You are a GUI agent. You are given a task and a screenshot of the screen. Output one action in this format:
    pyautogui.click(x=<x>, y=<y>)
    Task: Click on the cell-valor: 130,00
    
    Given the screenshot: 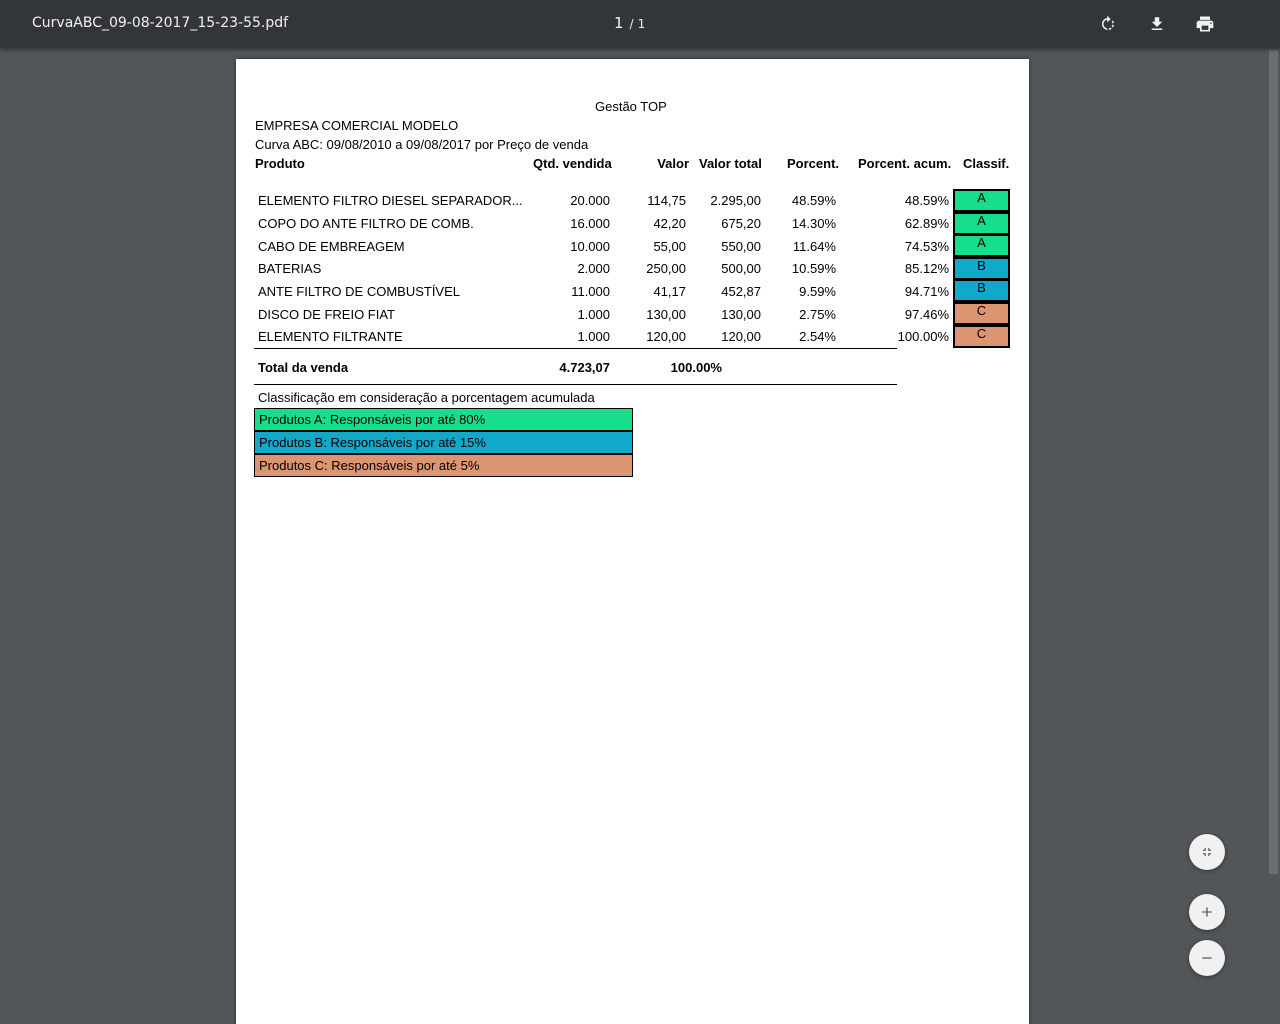 What is the action you would take?
    pyautogui.click(x=666, y=314)
    